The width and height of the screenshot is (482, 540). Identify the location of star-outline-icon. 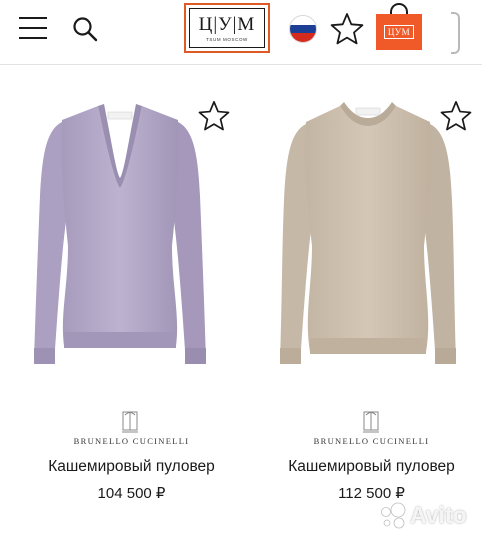
(347, 29).